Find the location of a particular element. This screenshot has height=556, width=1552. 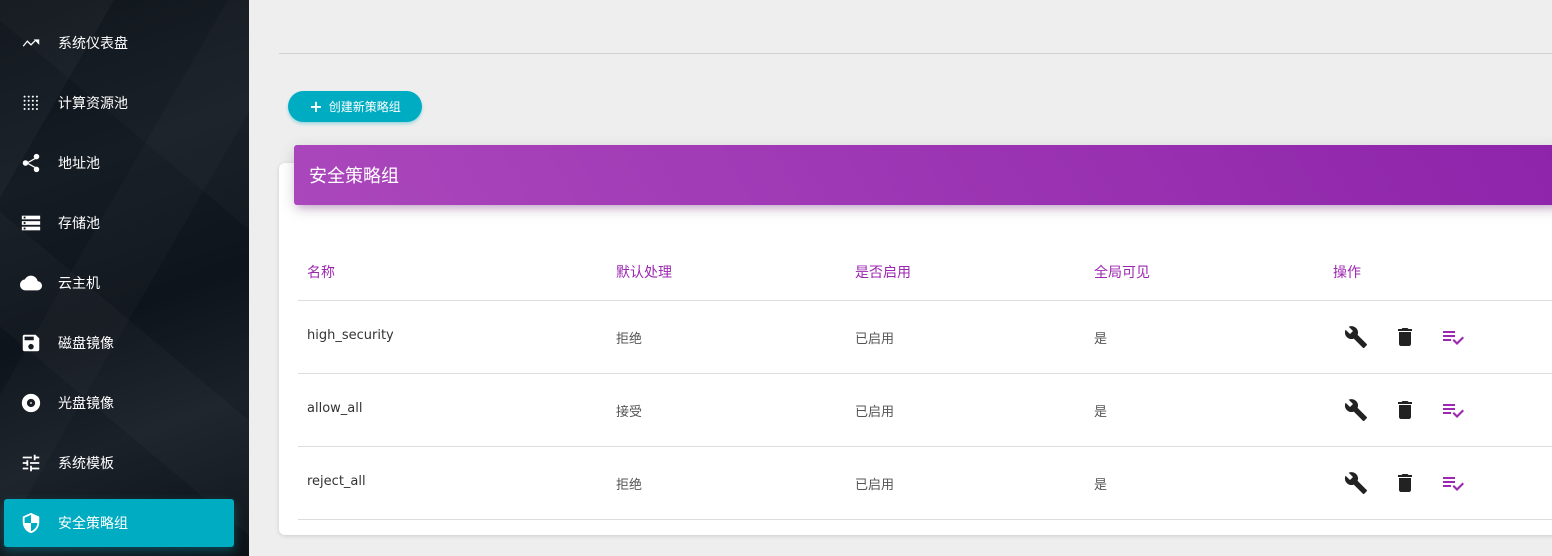

sidebar-item-label: 磁盘镜像 is located at coordinates (86, 344).